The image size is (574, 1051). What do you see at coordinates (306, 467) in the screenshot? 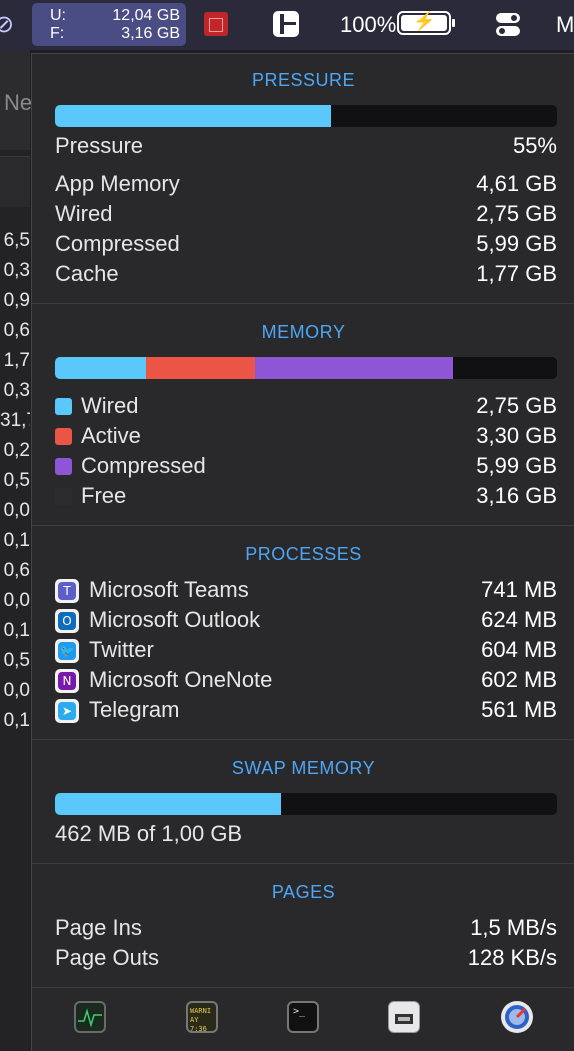
I see `memory-legend-compressed: Compressed 5,99 GB` at bounding box center [306, 467].